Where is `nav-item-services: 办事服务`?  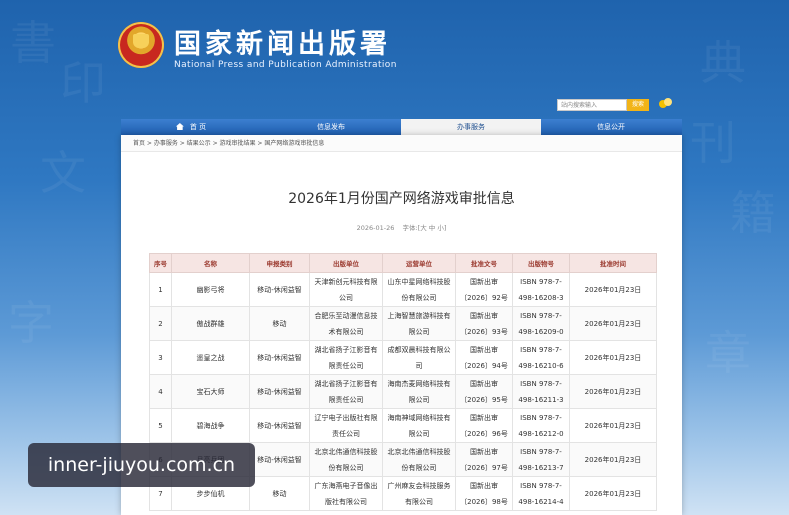
nav-item-services: 办事服务 is located at coordinates (471, 127).